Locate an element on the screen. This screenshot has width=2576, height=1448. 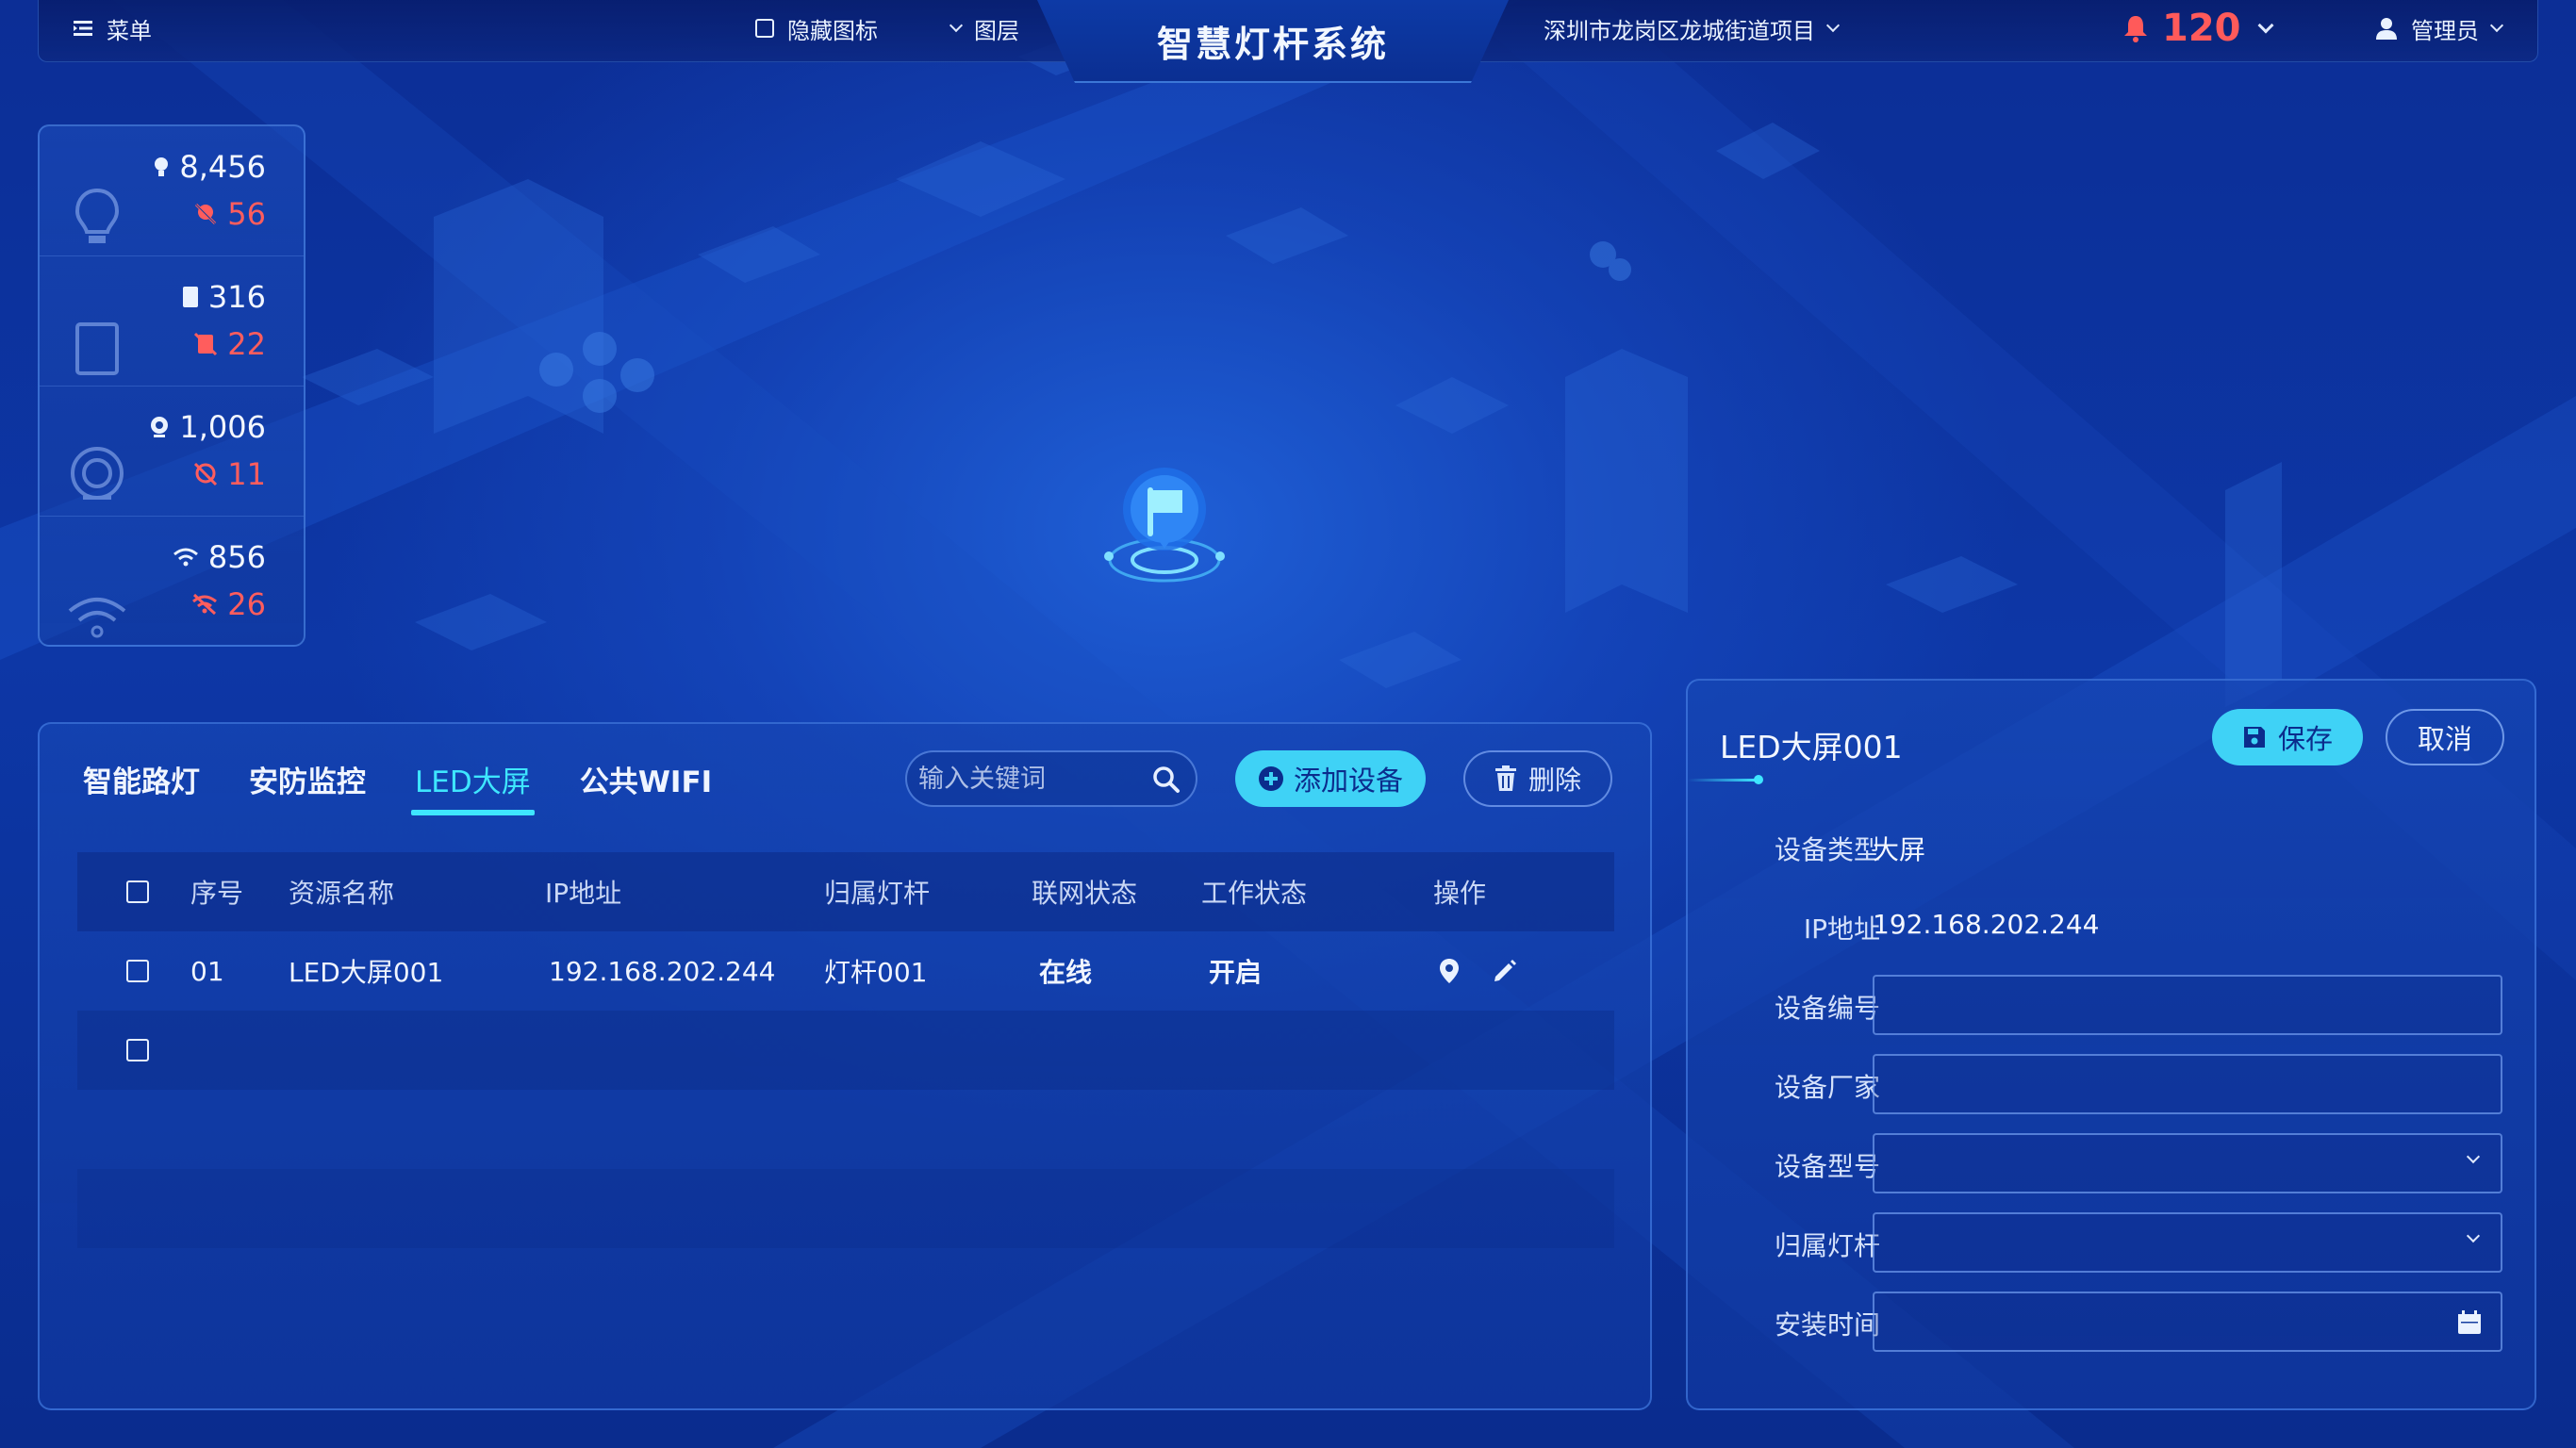
camera-icon is located at coordinates (97, 473).